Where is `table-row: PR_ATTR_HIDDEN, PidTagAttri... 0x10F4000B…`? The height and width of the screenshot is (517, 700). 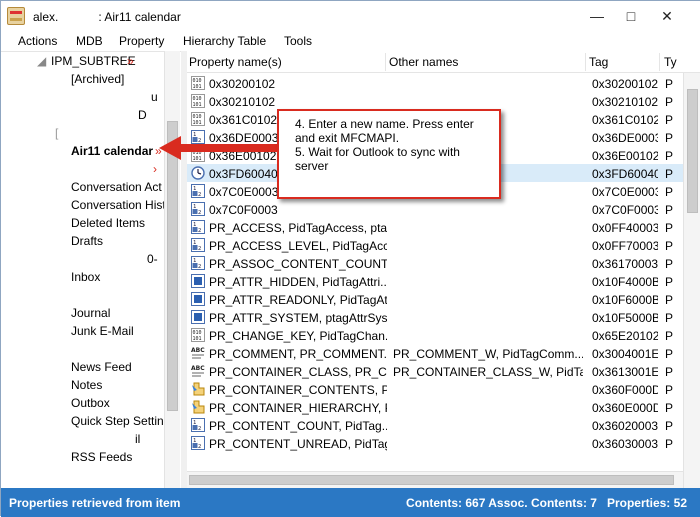
table-row: PR_ATTR_HIDDEN, PidTagAttri... 0x10F4000B… is located at coordinates (435, 281).